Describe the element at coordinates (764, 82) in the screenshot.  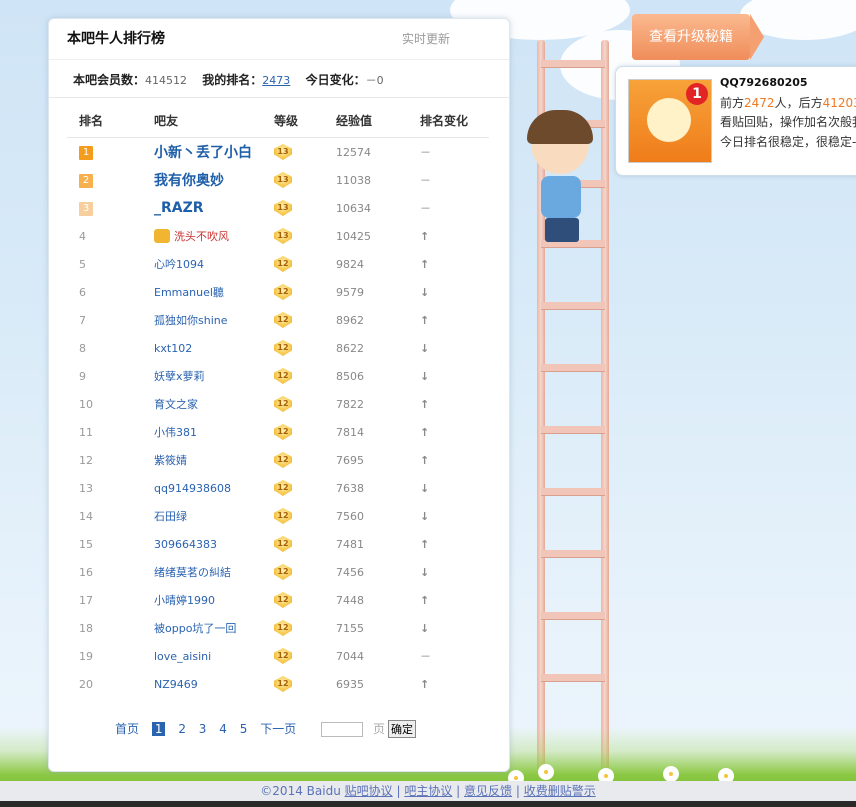
I see `user-name: QQ792680205` at that location.